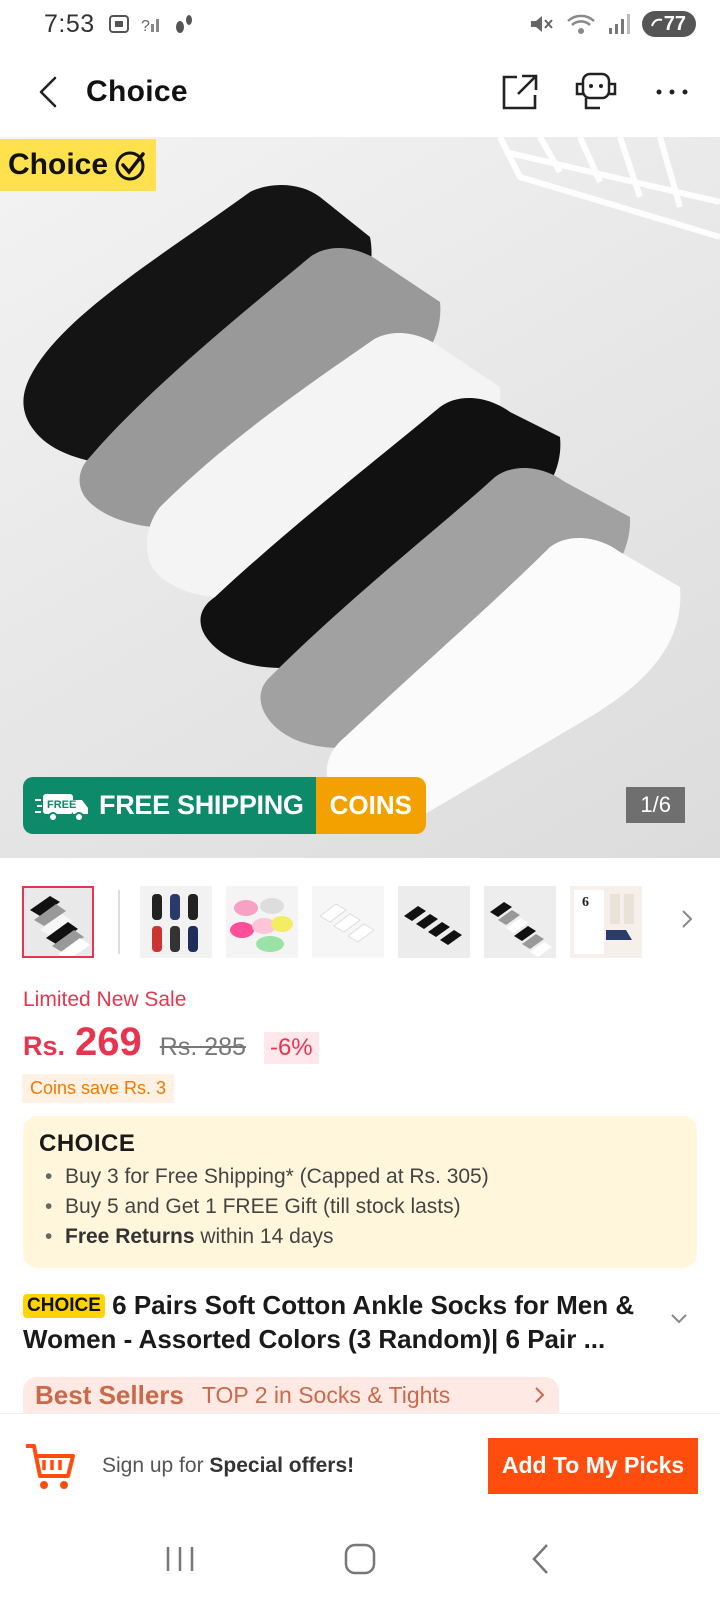 The height and width of the screenshot is (1600, 720). Describe the element at coordinates (360, 24) in the screenshot. I see `status-bar: 7:53 ? 77` at that location.